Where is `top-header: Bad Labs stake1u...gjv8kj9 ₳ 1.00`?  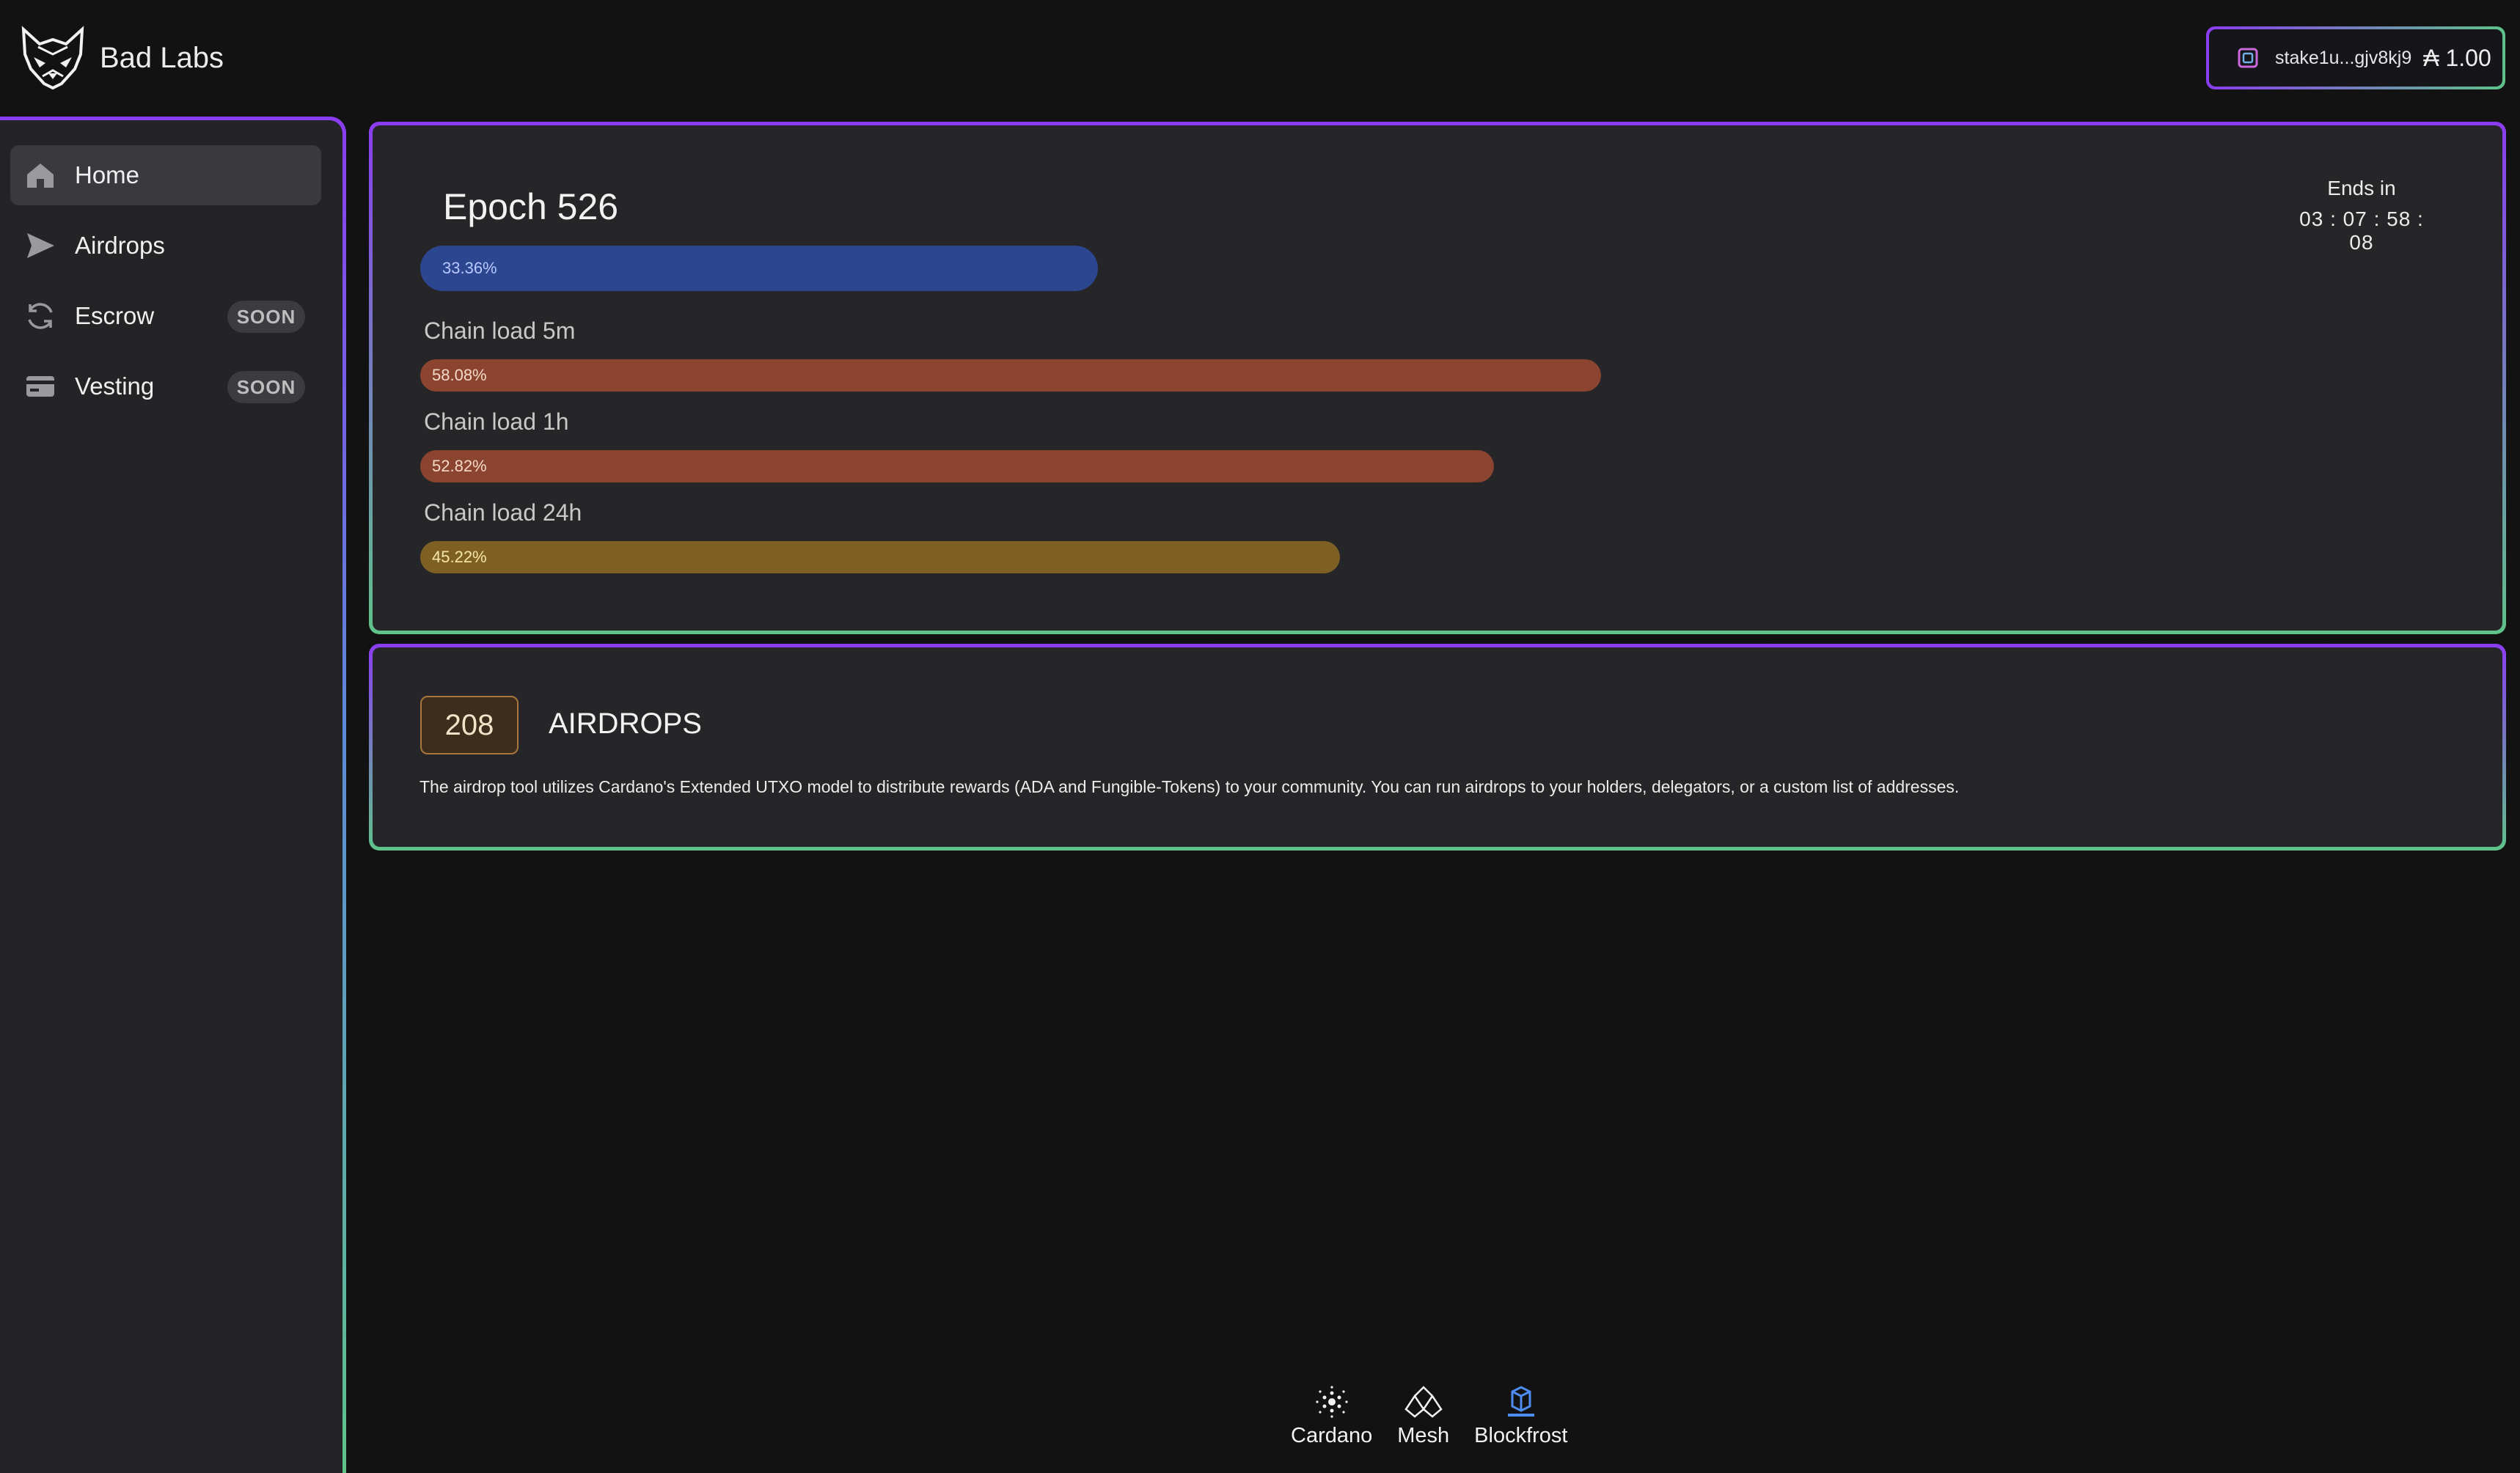
top-header: Bad Labs stake1u...gjv8kj9 ₳ 1.00 is located at coordinates (1260, 57).